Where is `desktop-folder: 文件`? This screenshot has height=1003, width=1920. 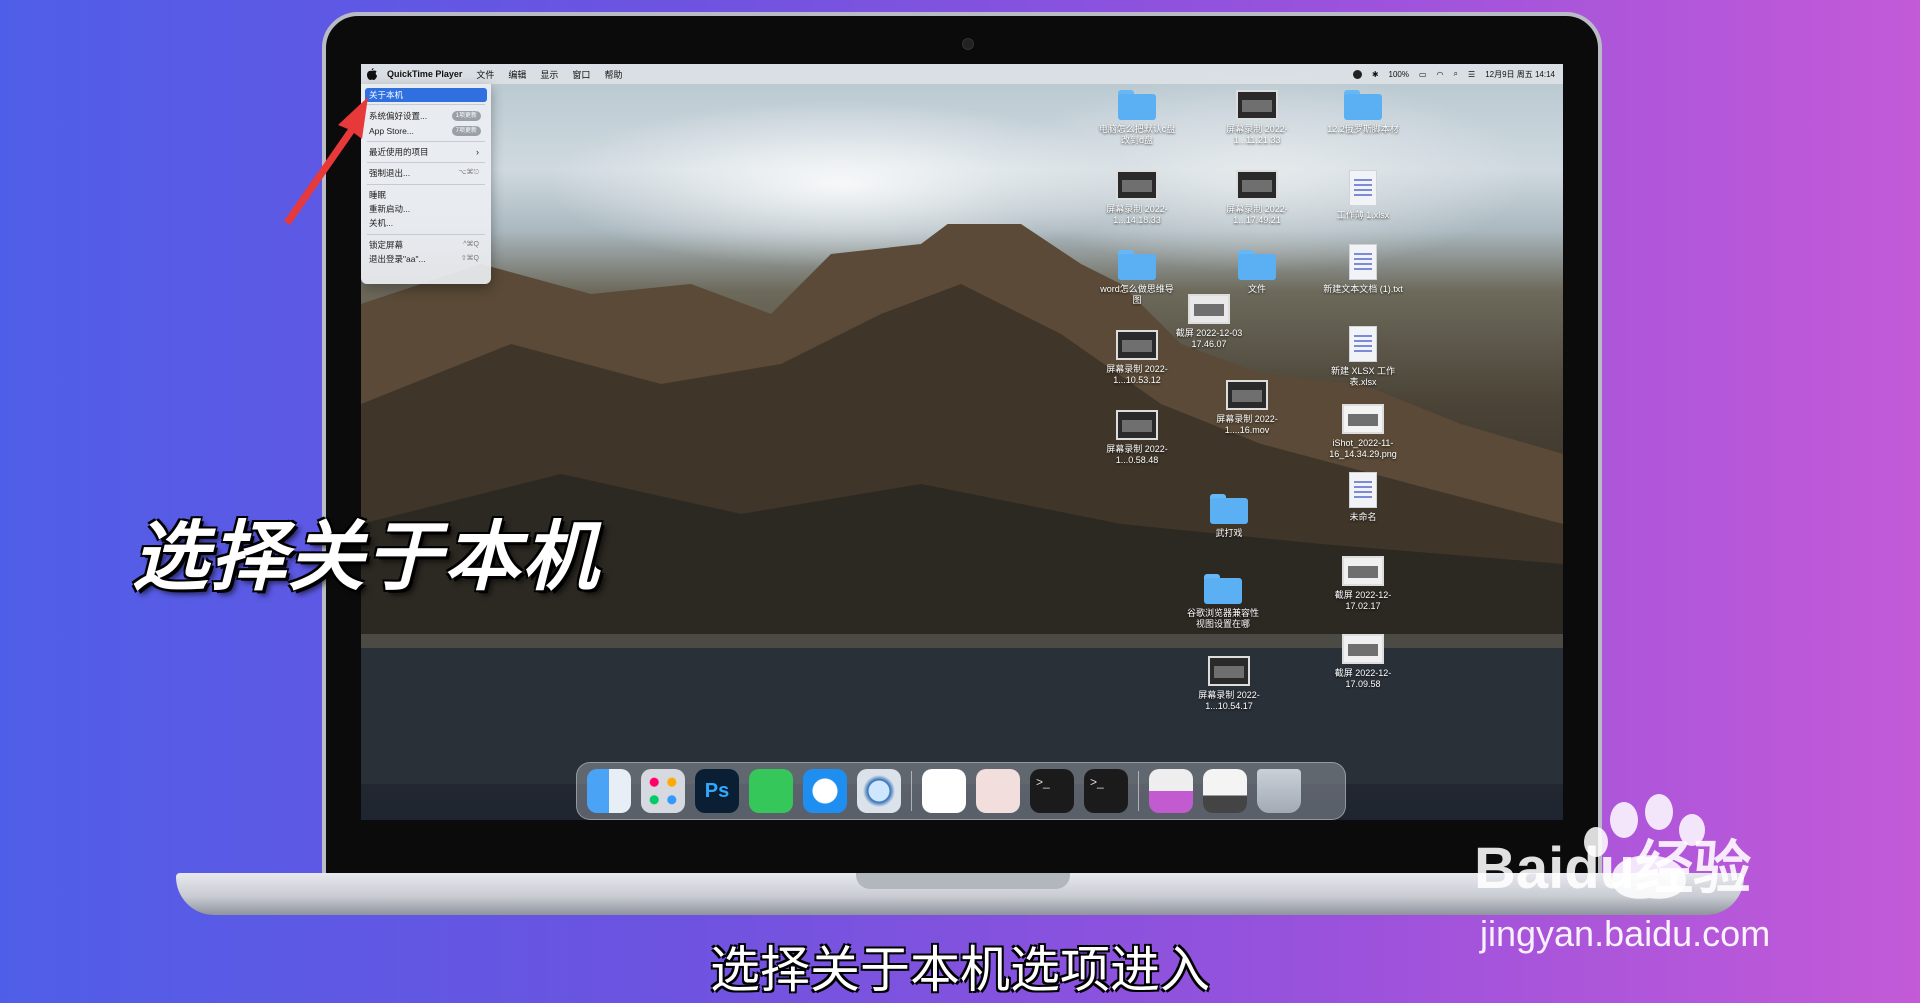 desktop-folder: 文件 is located at coordinates (1257, 272).